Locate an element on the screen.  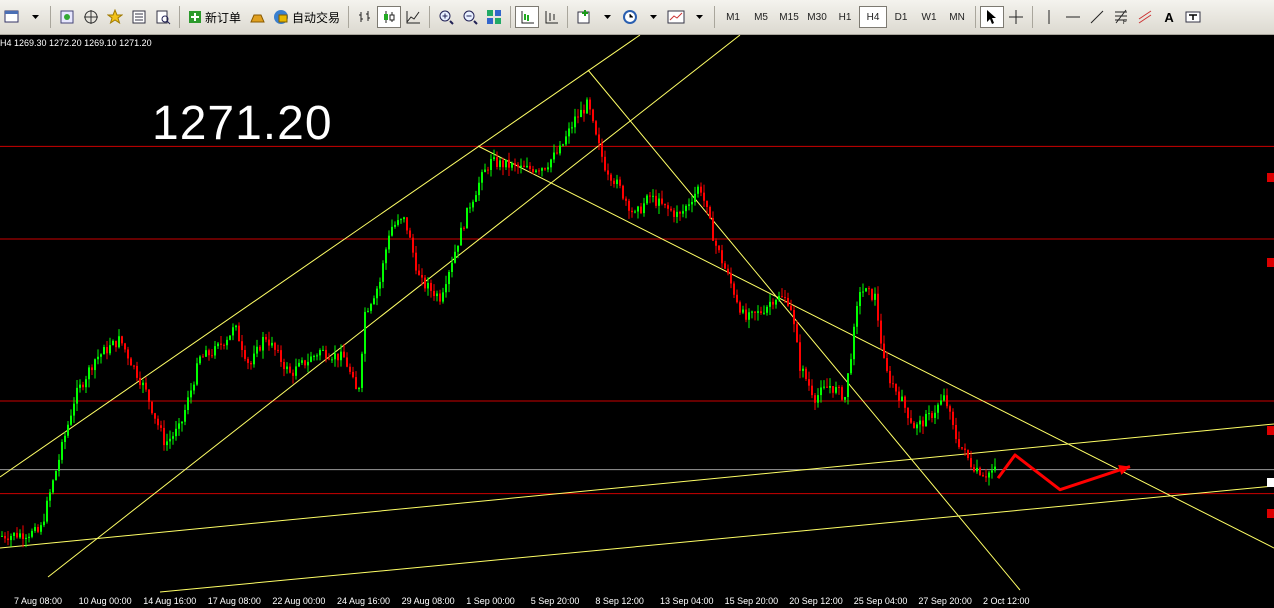
tile-windows-icon is located at coordinates (494, 17).